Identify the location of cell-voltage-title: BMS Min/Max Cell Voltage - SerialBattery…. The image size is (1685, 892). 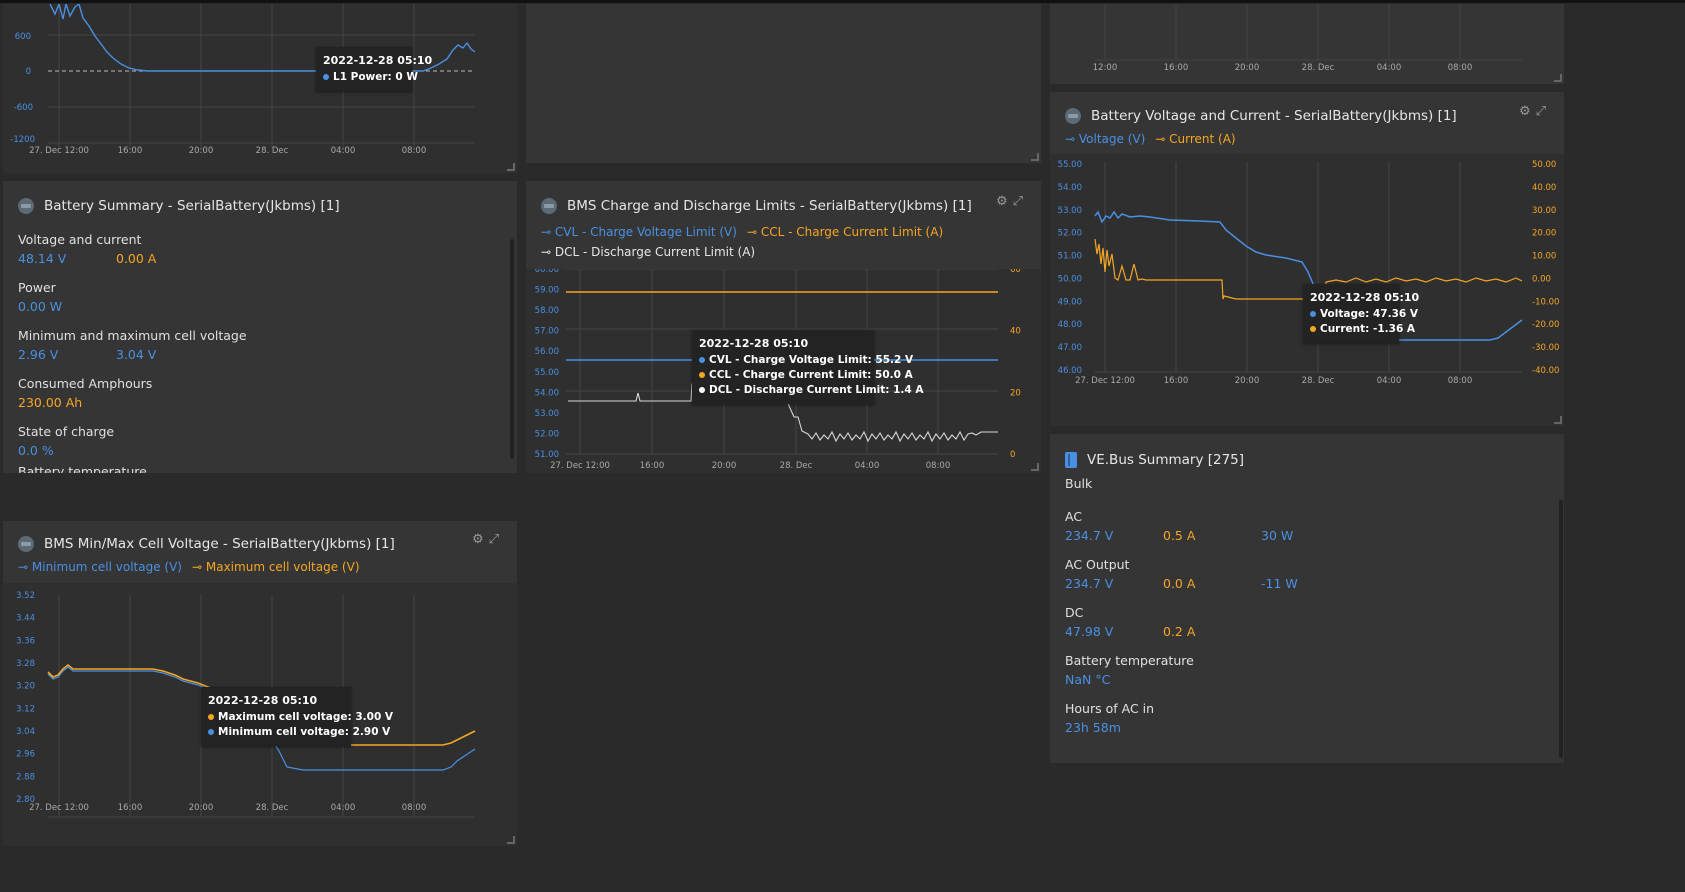
(219, 544).